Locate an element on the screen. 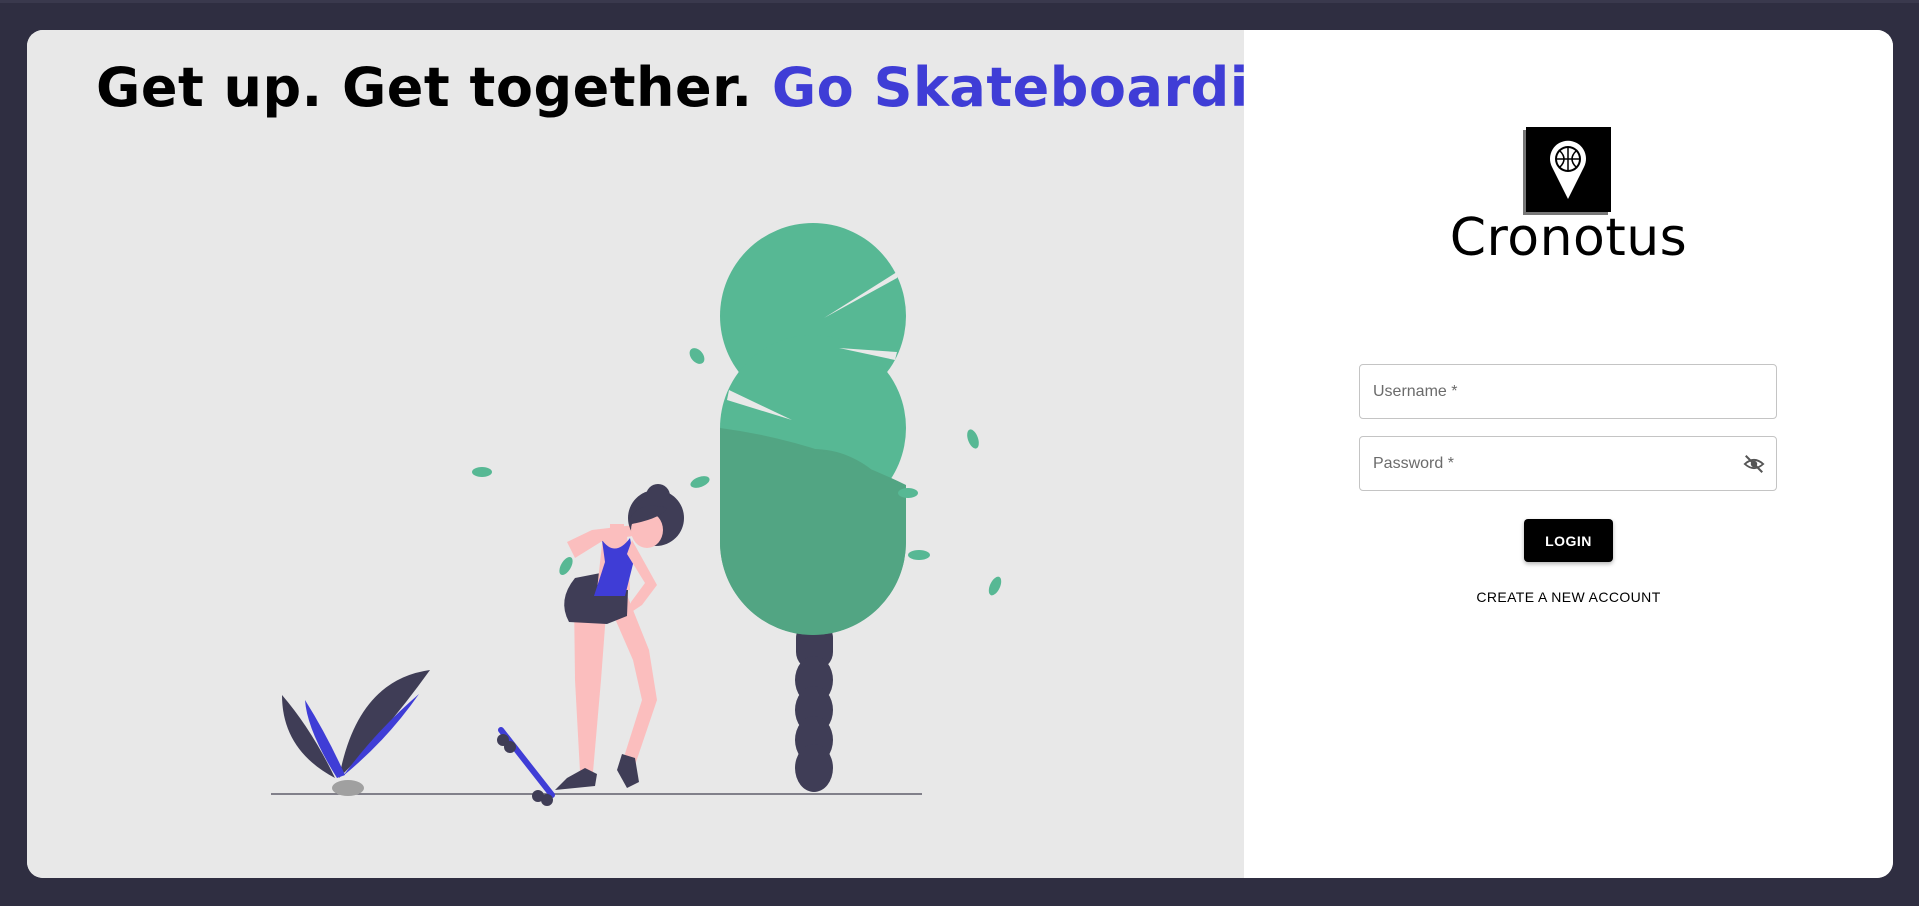 This screenshot has width=1919, height=906. brand-name: Cronotus is located at coordinates (1568, 238).